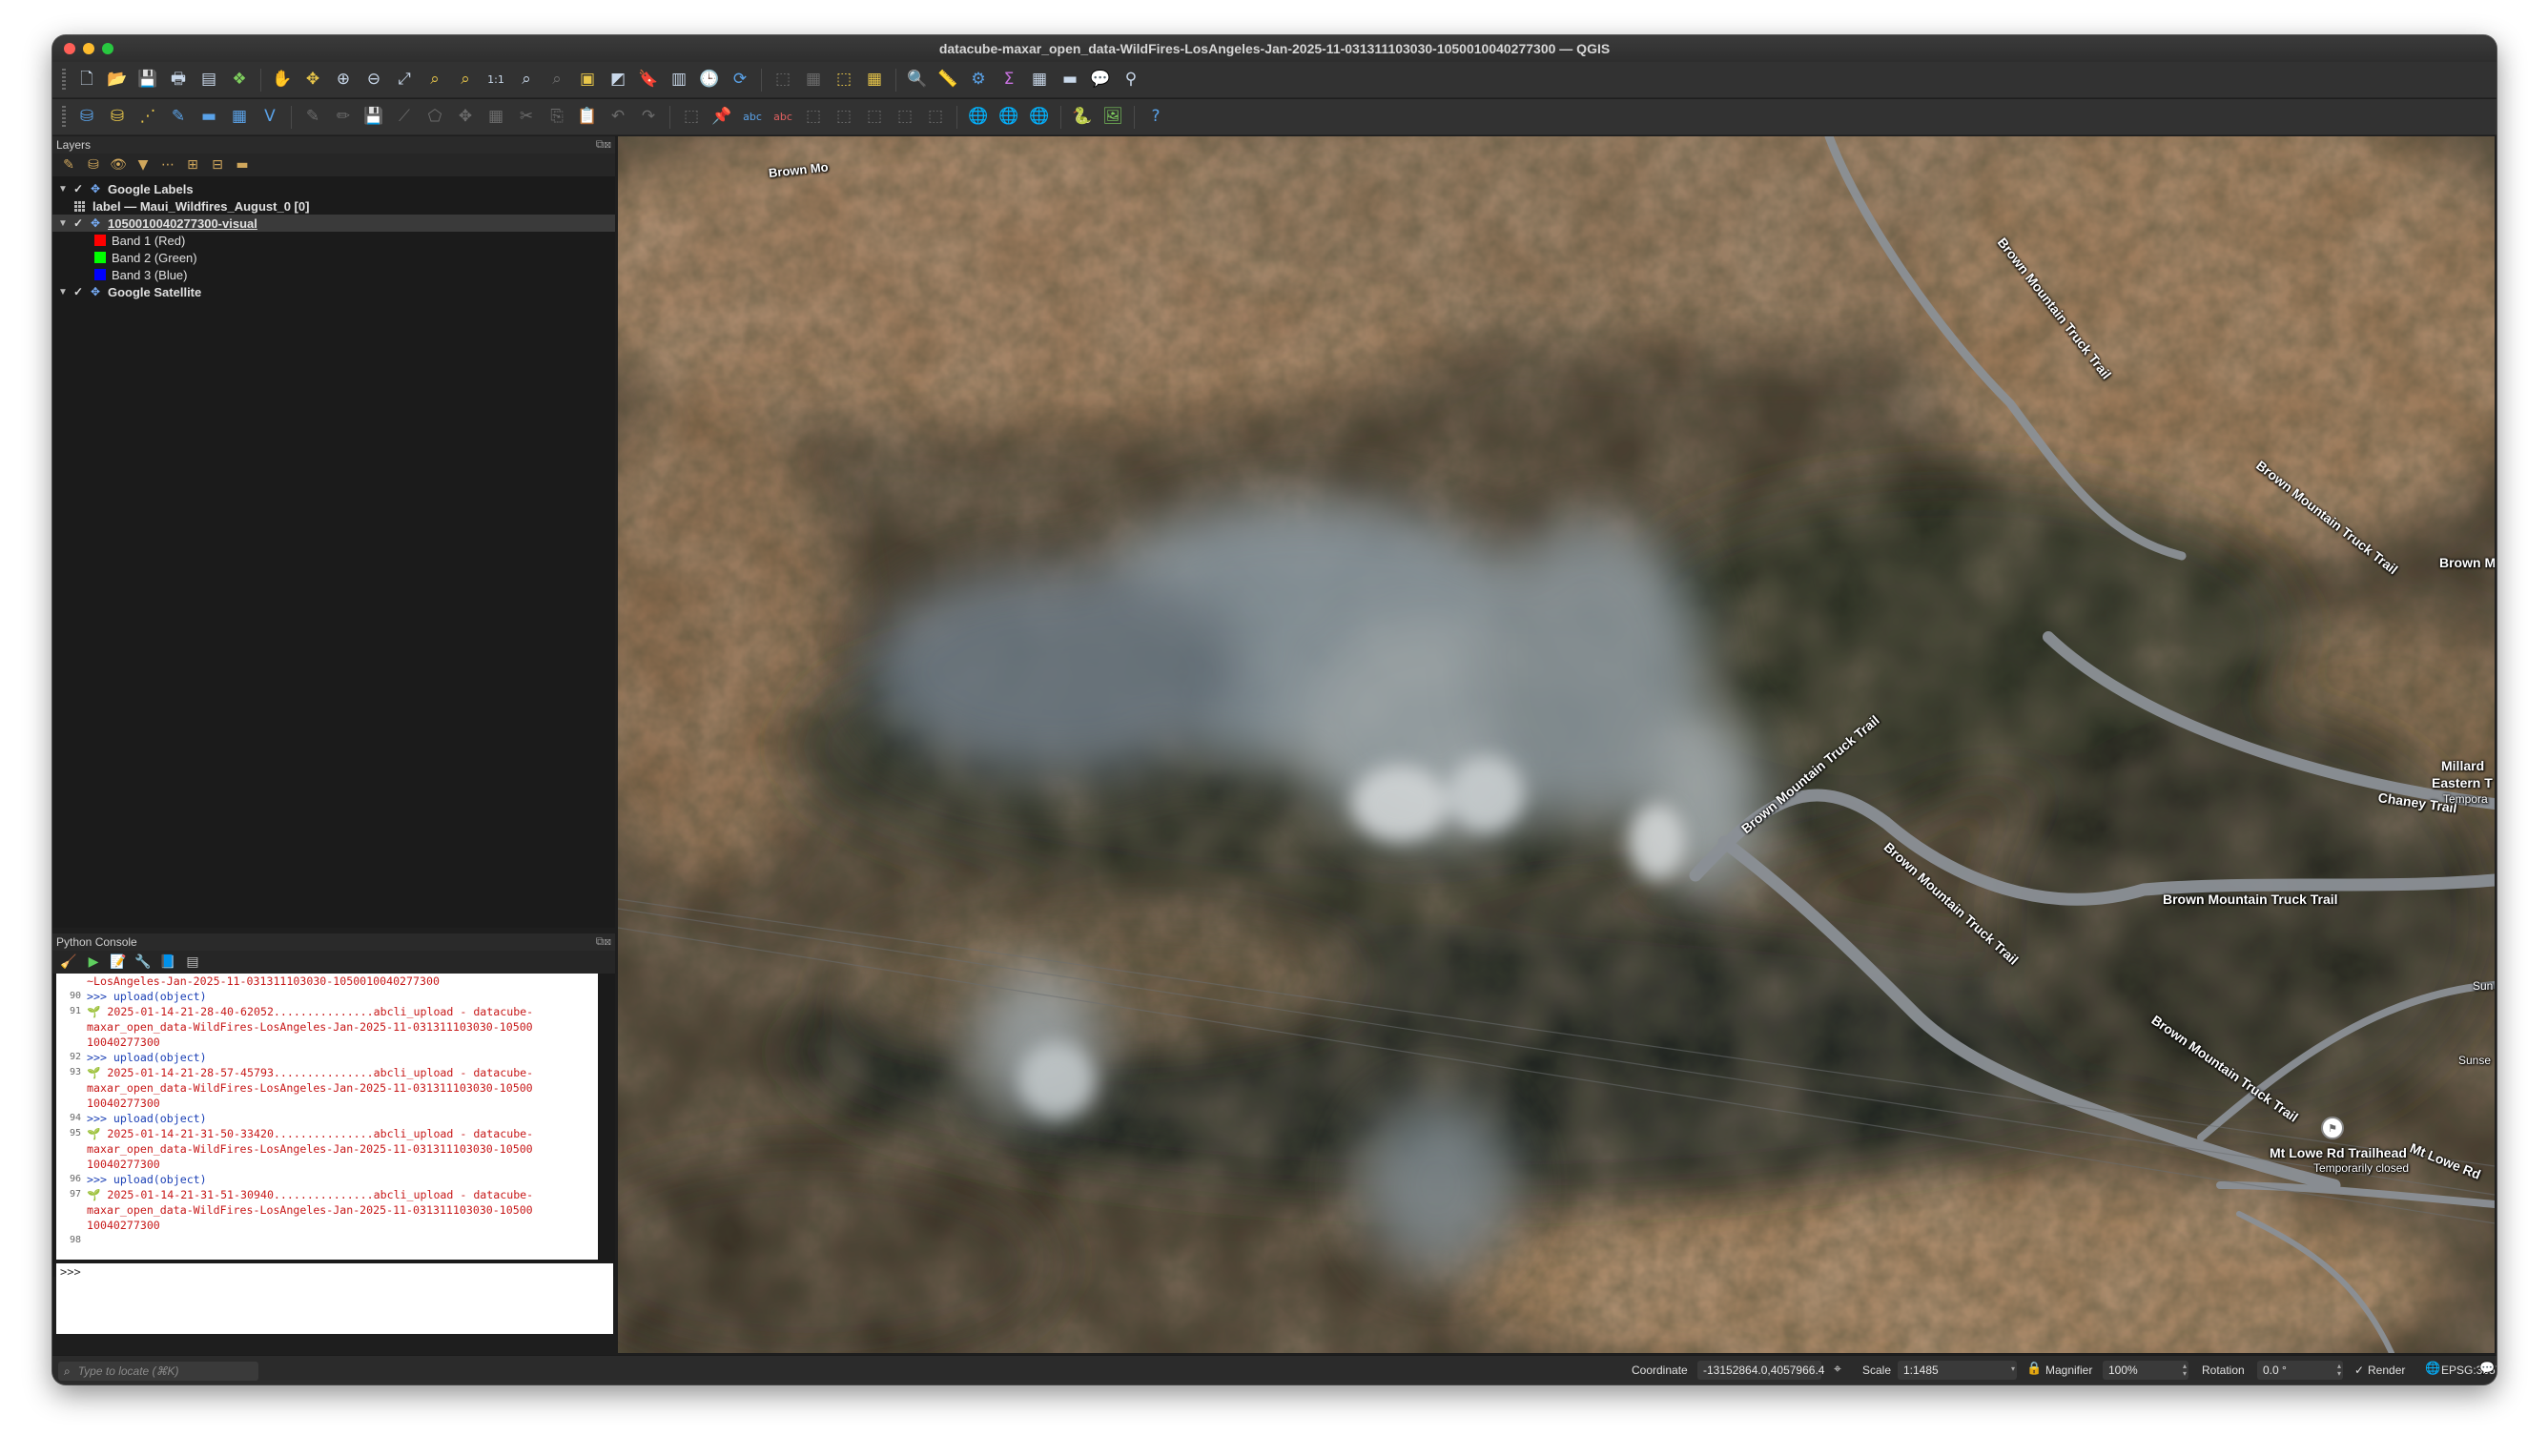  What do you see at coordinates (333, 189) in the screenshot?
I see `layer-tree-item: ▼ ✓ ✥ Google Labels` at bounding box center [333, 189].